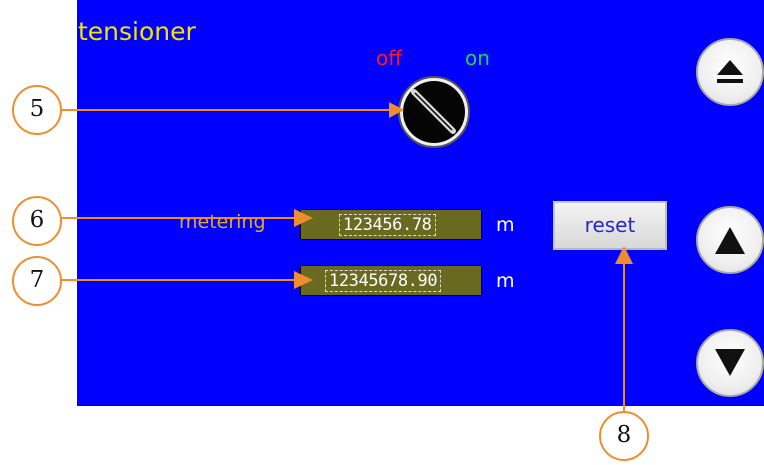 Image resolution: width=764 pixels, height=465 pixels. What do you see at coordinates (477, 58) in the screenshot?
I see `switch-on-label: on` at bounding box center [477, 58].